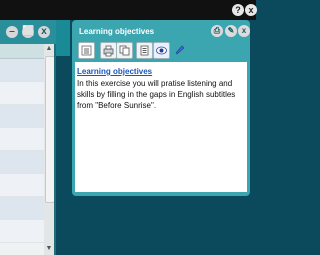  Describe the element at coordinates (251, 10) in the screenshot. I see `app-close-button: x` at that location.